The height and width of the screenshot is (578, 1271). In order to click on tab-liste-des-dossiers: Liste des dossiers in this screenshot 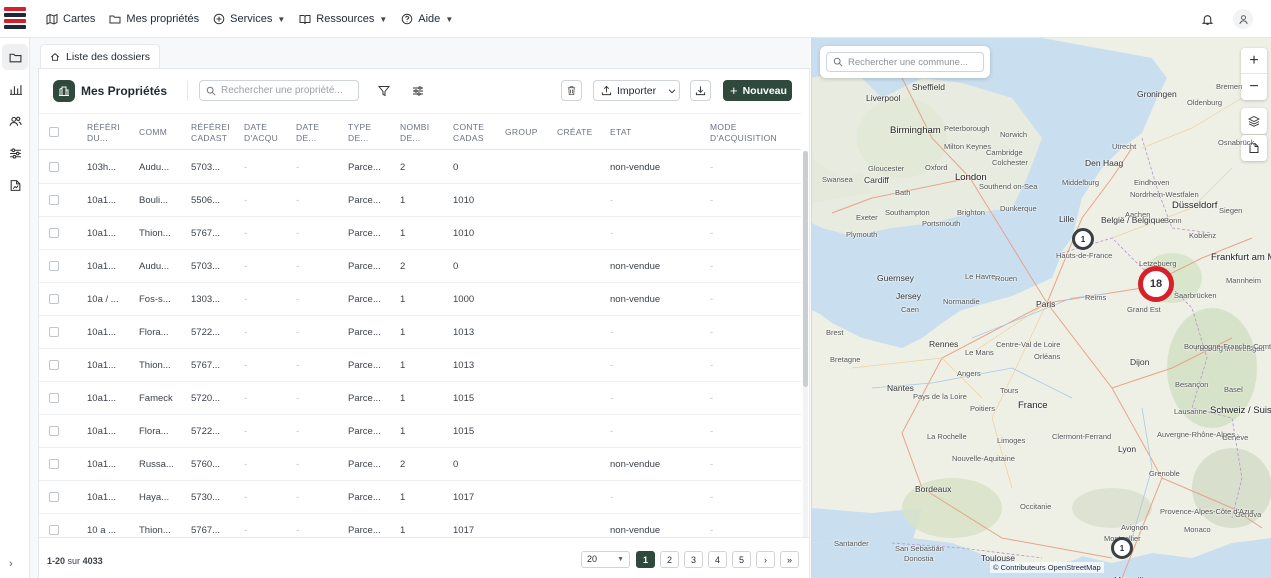, I will do `click(100, 56)`.